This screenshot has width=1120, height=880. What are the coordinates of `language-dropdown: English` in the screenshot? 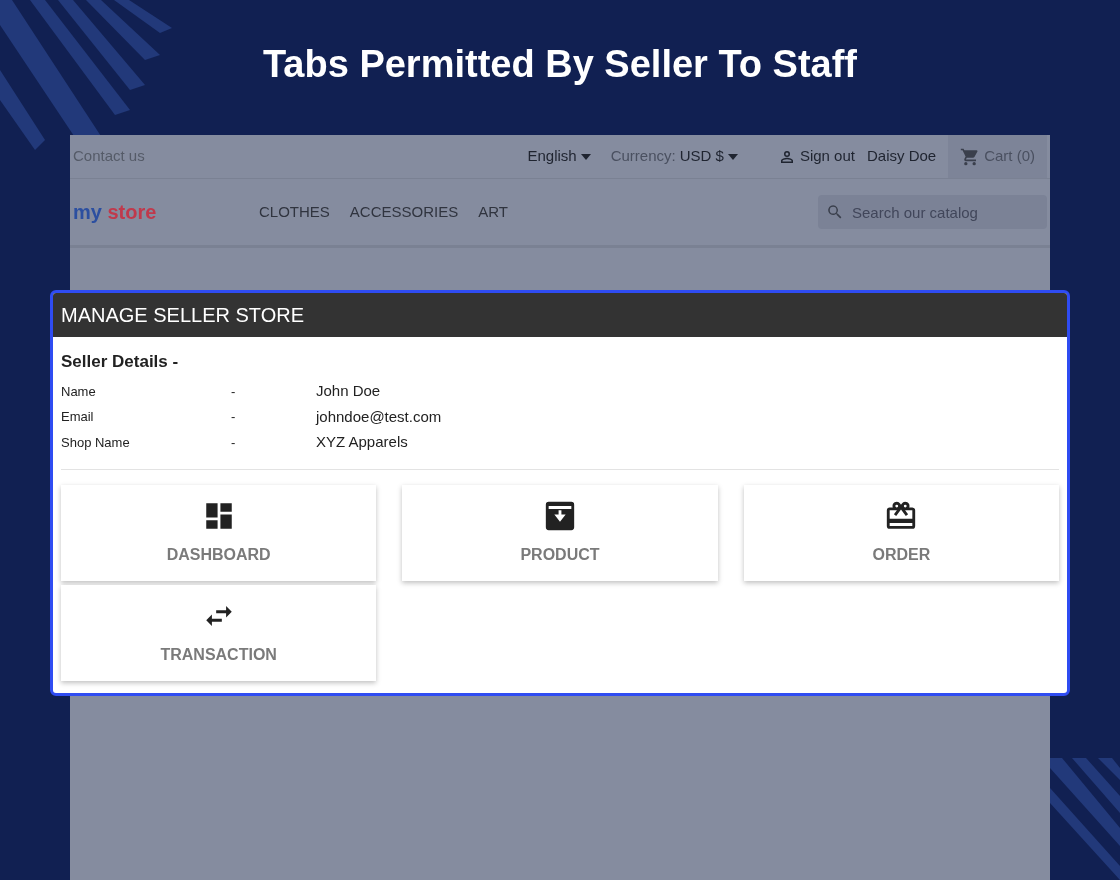 It's located at (559, 156).